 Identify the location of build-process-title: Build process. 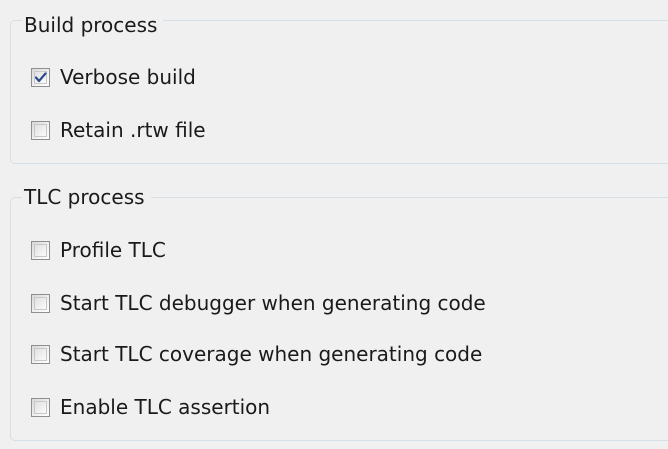
(93, 25).